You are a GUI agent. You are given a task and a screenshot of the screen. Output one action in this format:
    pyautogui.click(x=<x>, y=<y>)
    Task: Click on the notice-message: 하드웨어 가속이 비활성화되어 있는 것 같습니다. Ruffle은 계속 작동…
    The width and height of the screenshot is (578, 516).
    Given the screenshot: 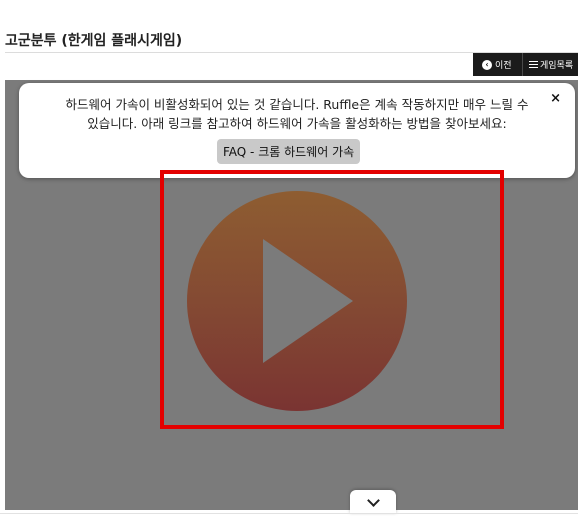 What is the action you would take?
    pyautogui.click(x=297, y=114)
    